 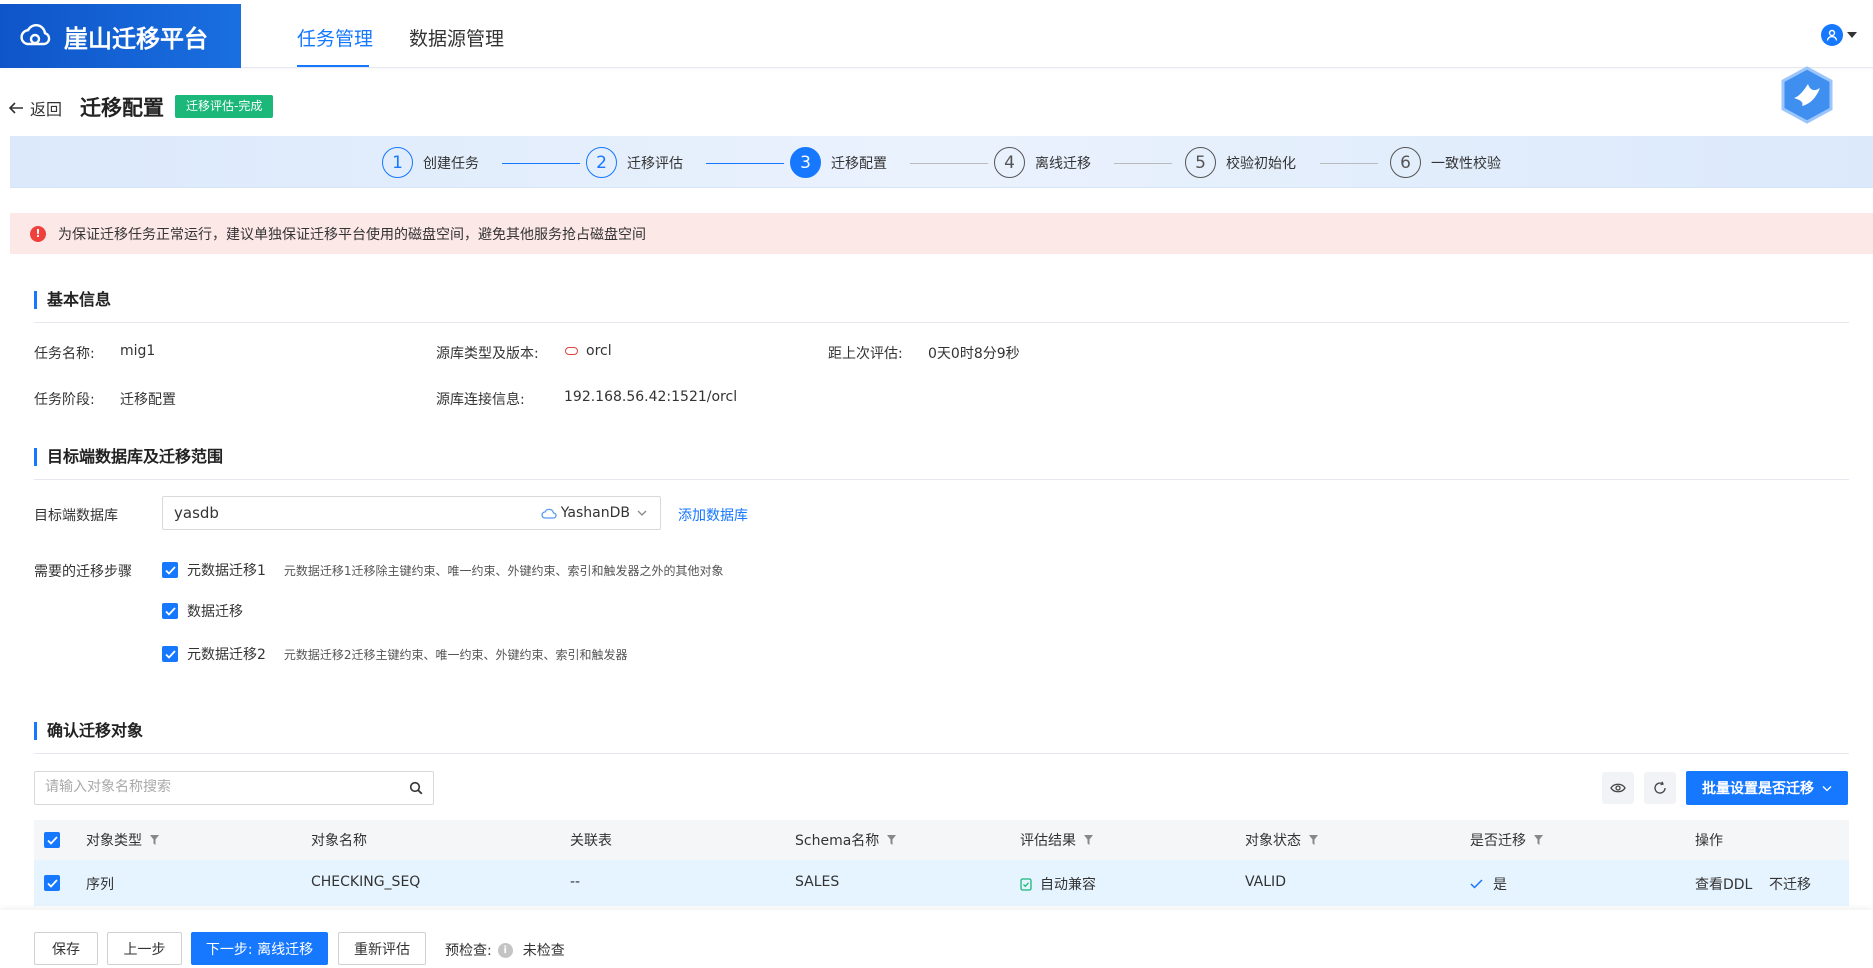 I want to click on save-button: 保存, so click(x=66, y=948).